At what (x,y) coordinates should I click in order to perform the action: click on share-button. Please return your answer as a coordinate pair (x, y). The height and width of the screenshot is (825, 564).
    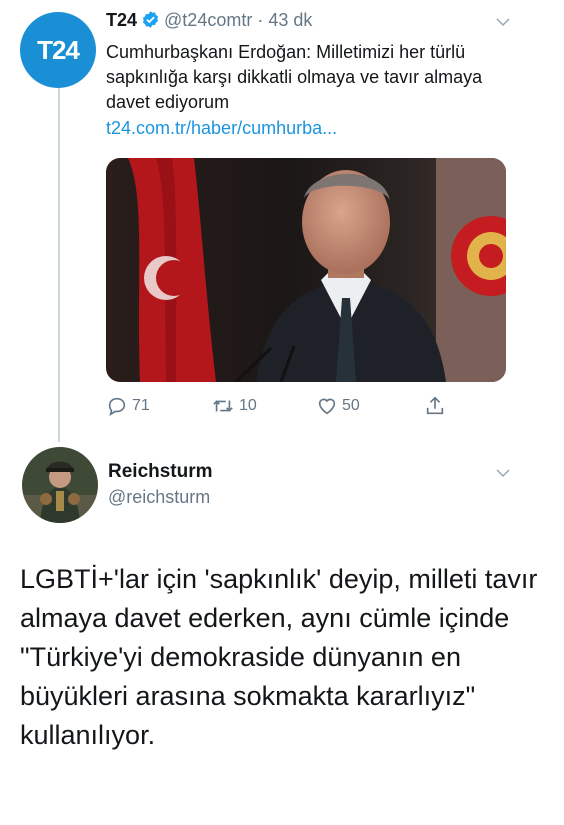
    Looking at the image, I should click on (435, 406).